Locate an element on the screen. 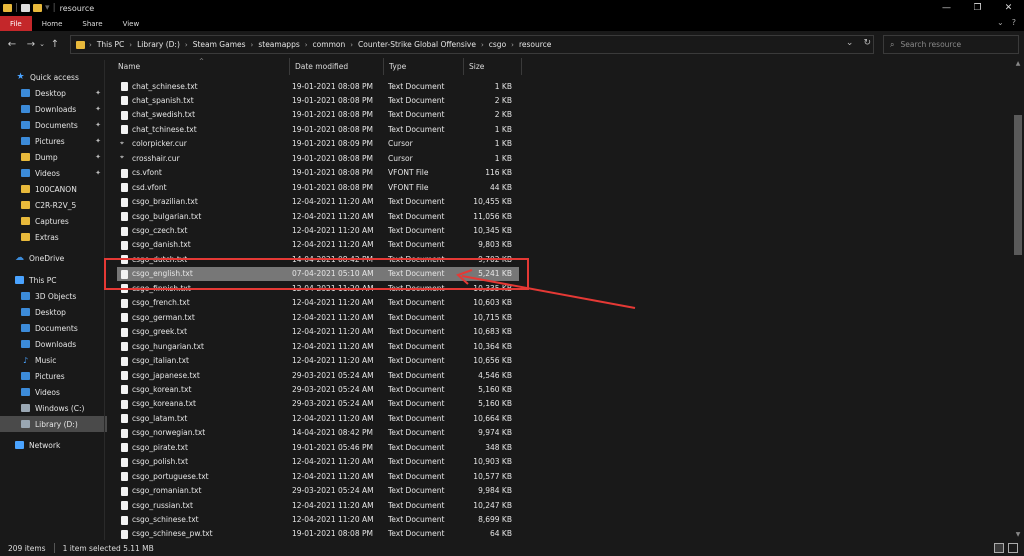  recent-locations-icon: ⌄ is located at coordinates (42, 44).